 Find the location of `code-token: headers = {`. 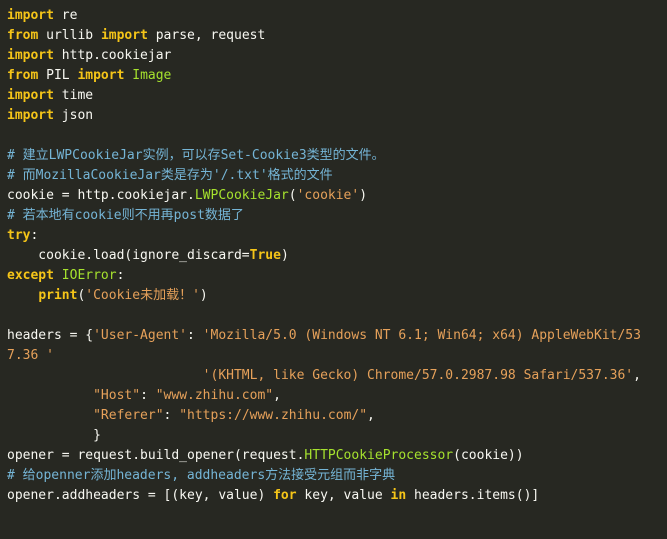

code-token: headers = { is located at coordinates (50, 335).